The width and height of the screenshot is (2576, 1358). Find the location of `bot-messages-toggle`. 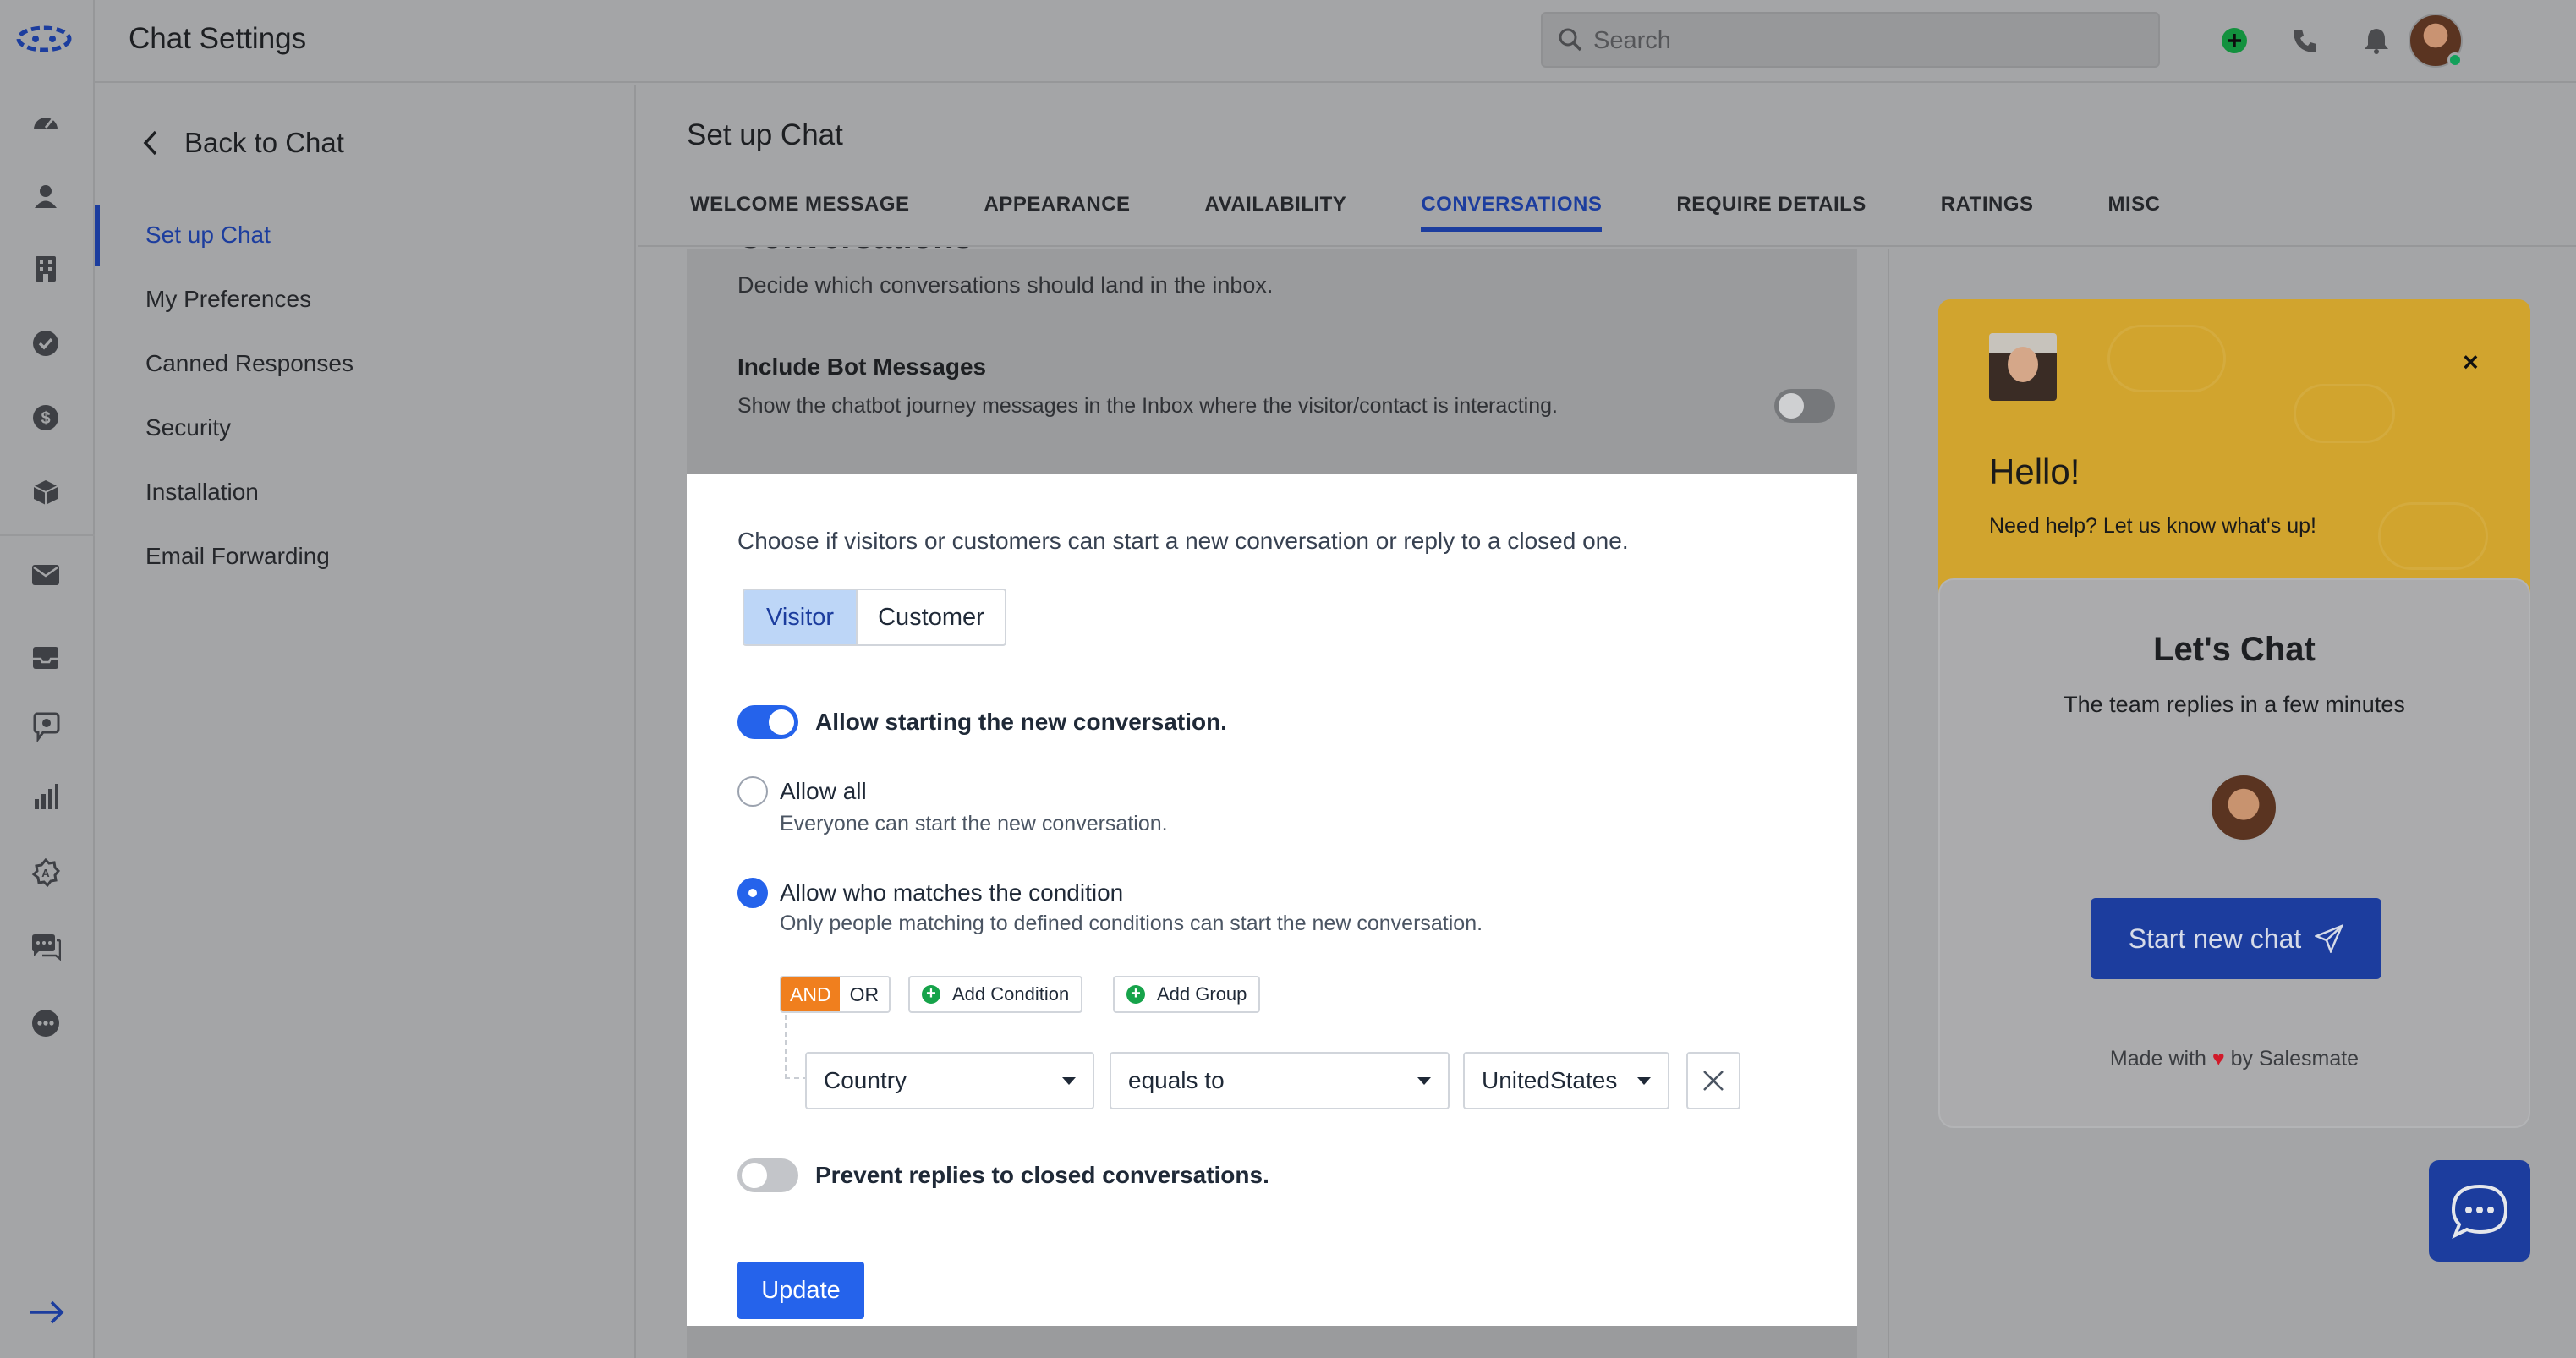

bot-messages-toggle is located at coordinates (1804, 406).